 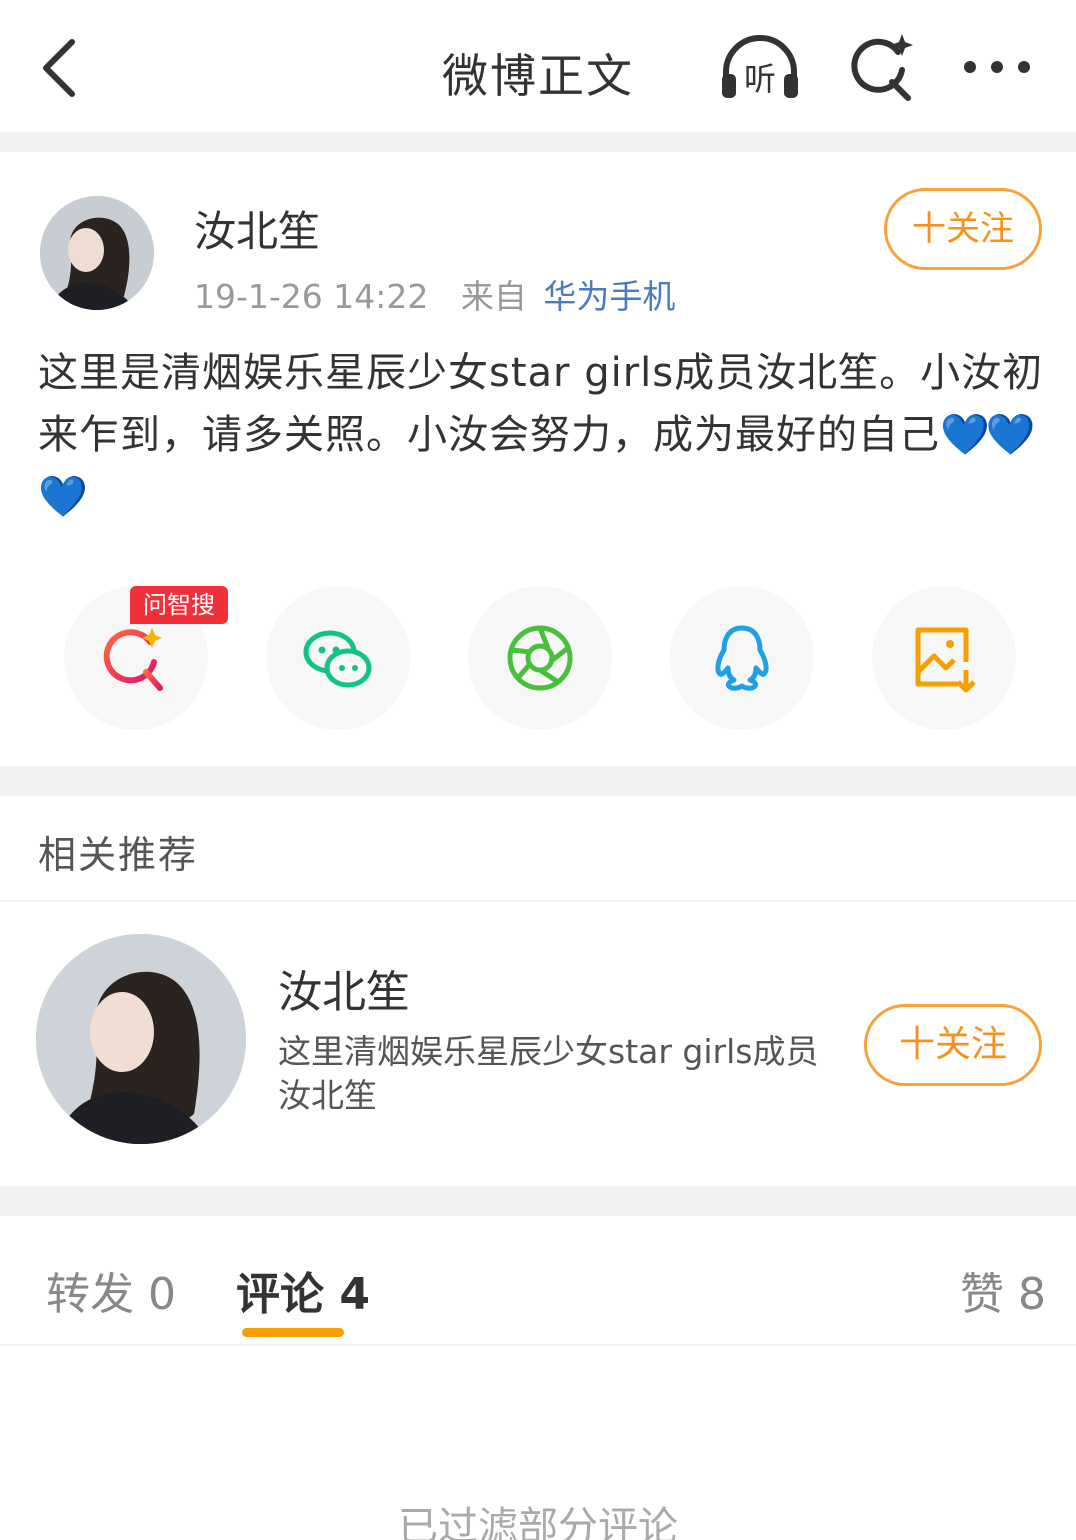 I want to click on avatar, so click(x=97, y=253).